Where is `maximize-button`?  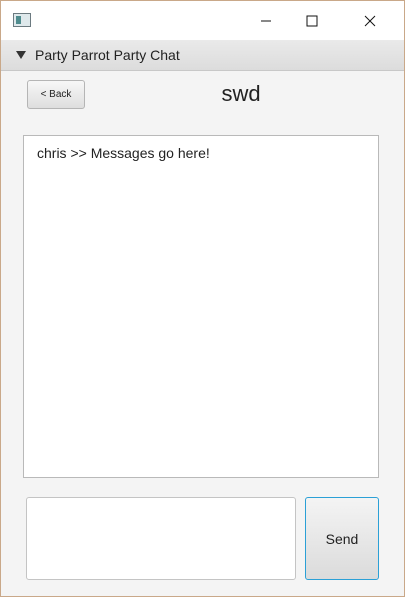
maximize-button is located at coordinates (312, 20).